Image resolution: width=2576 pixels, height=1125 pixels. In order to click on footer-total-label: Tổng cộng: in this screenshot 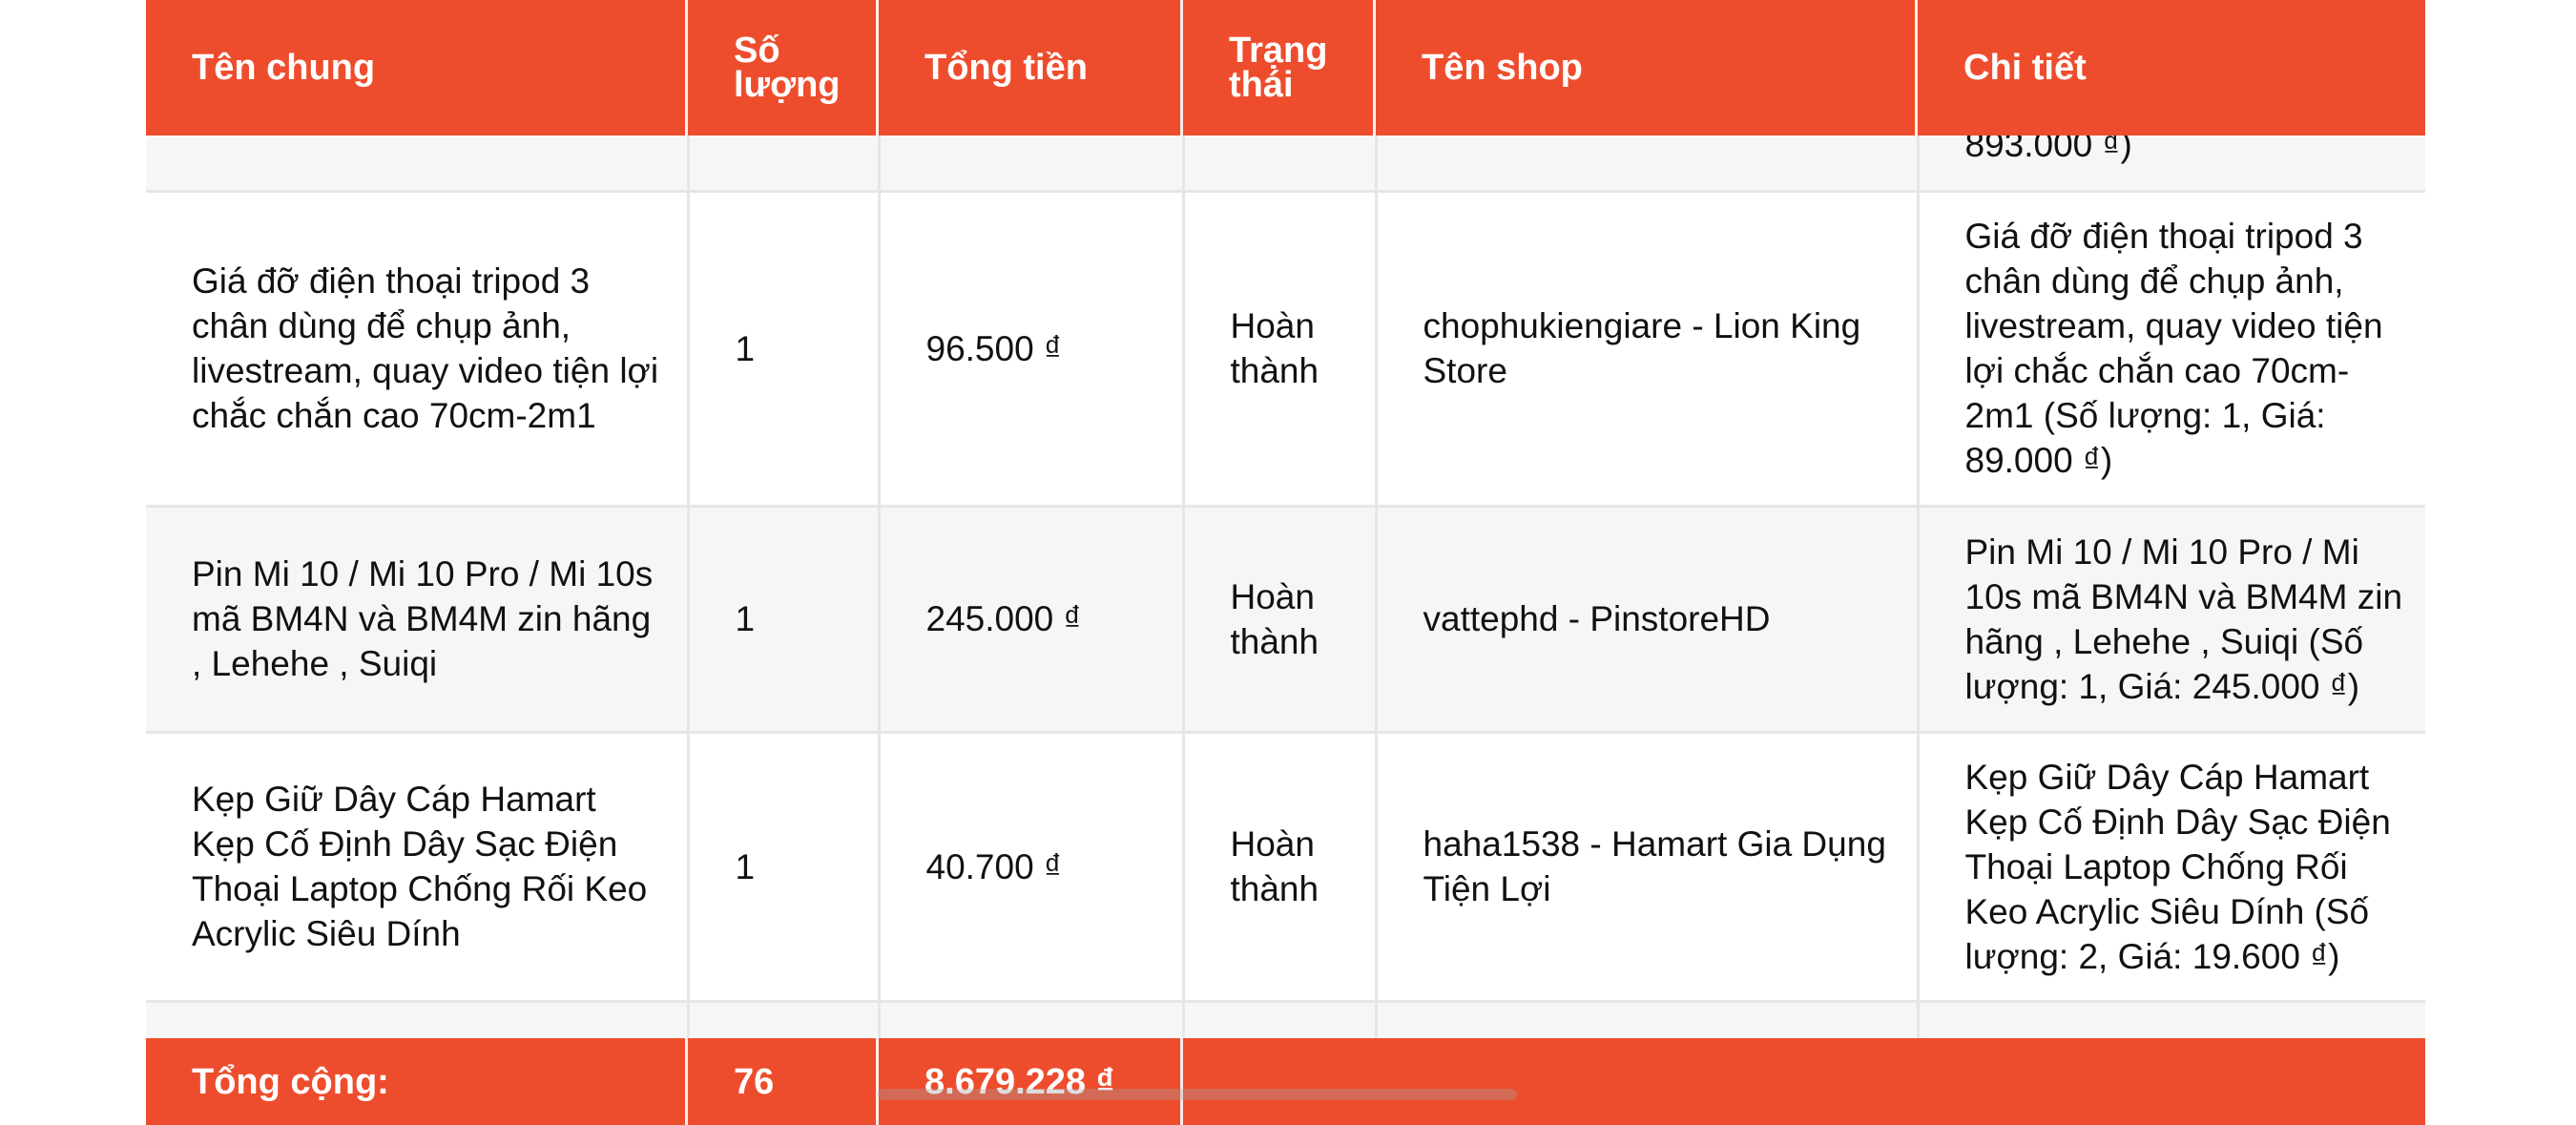, I will do `click(417, 1081)`.